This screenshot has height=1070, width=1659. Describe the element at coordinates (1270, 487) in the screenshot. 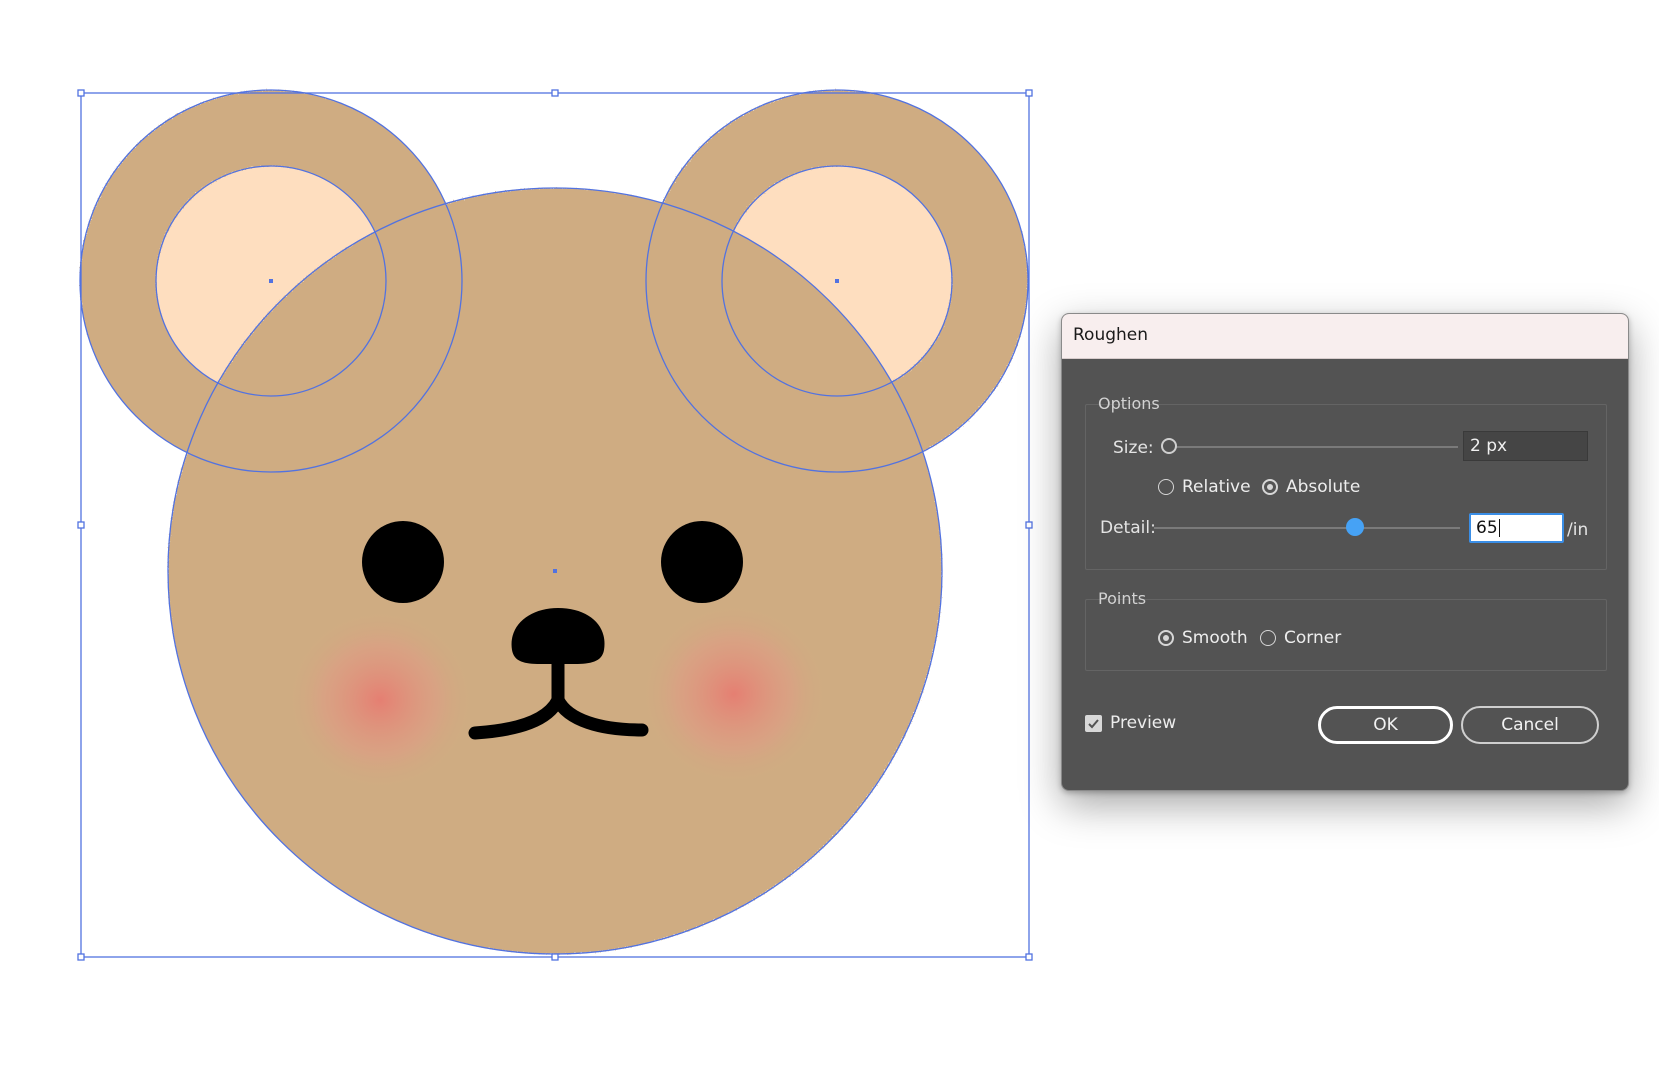

I see `absolute-radio` at that location.